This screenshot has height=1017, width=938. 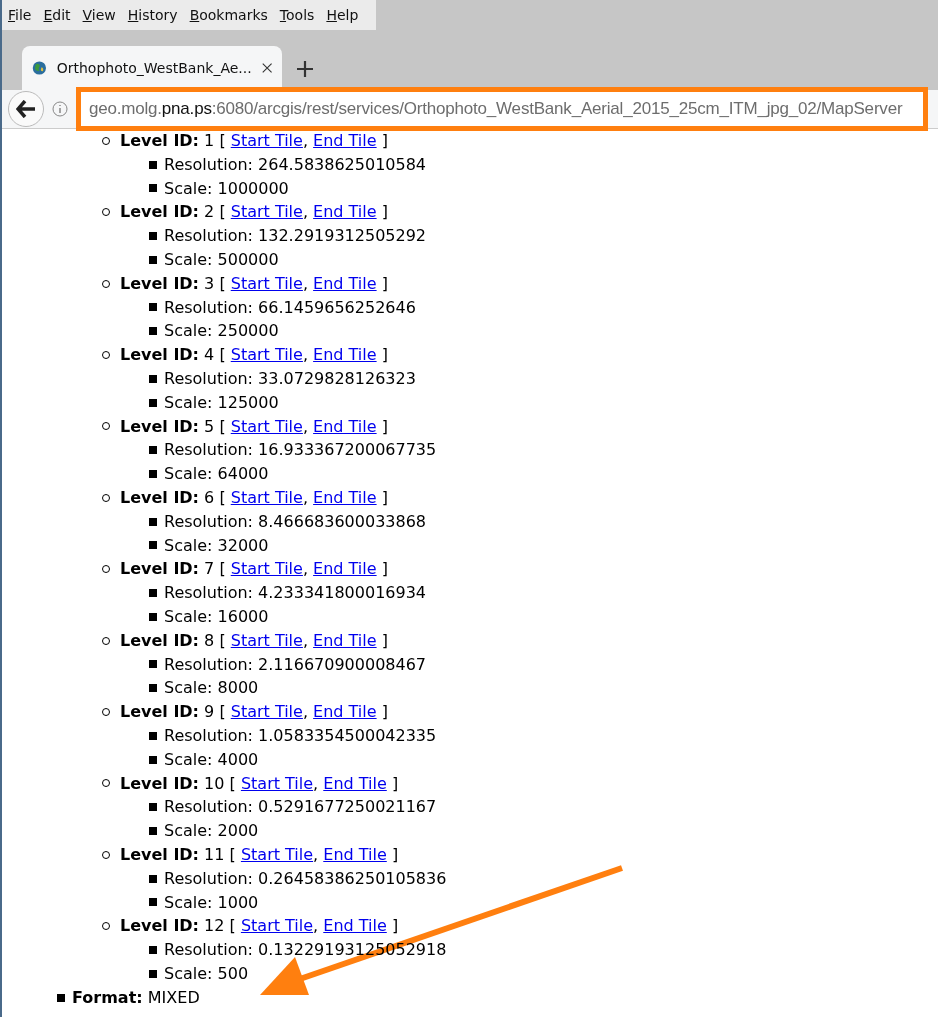 I want to click on menu-item: Edit, so click(x=57, y=15).